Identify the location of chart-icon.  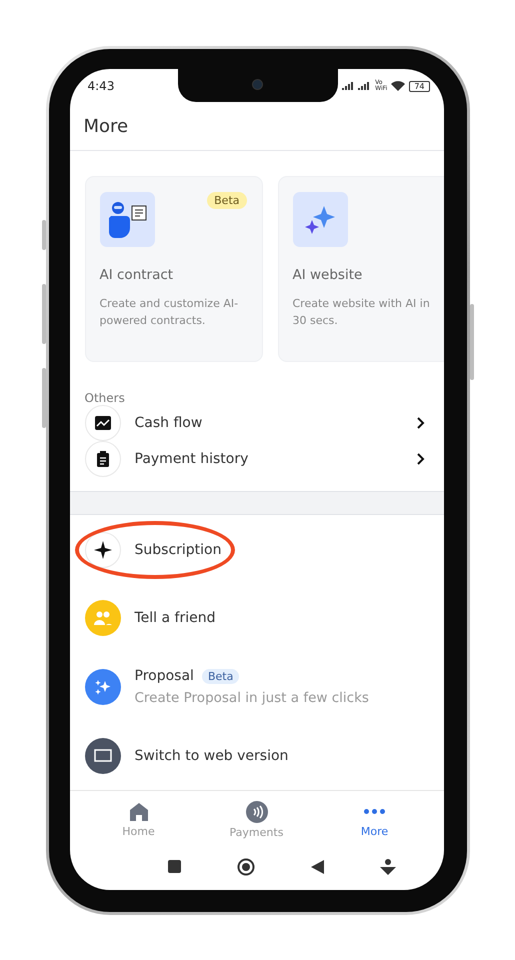
(102, 423).